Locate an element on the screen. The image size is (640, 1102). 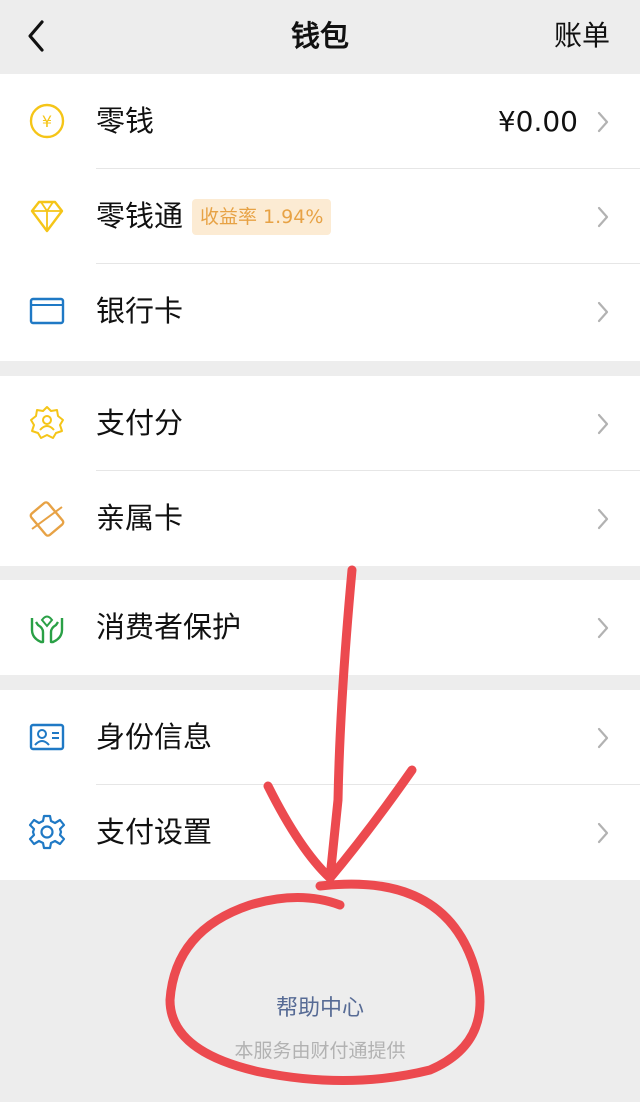
wallet-item-family-card: 亲属卡 is located at coordinates (320, 518).